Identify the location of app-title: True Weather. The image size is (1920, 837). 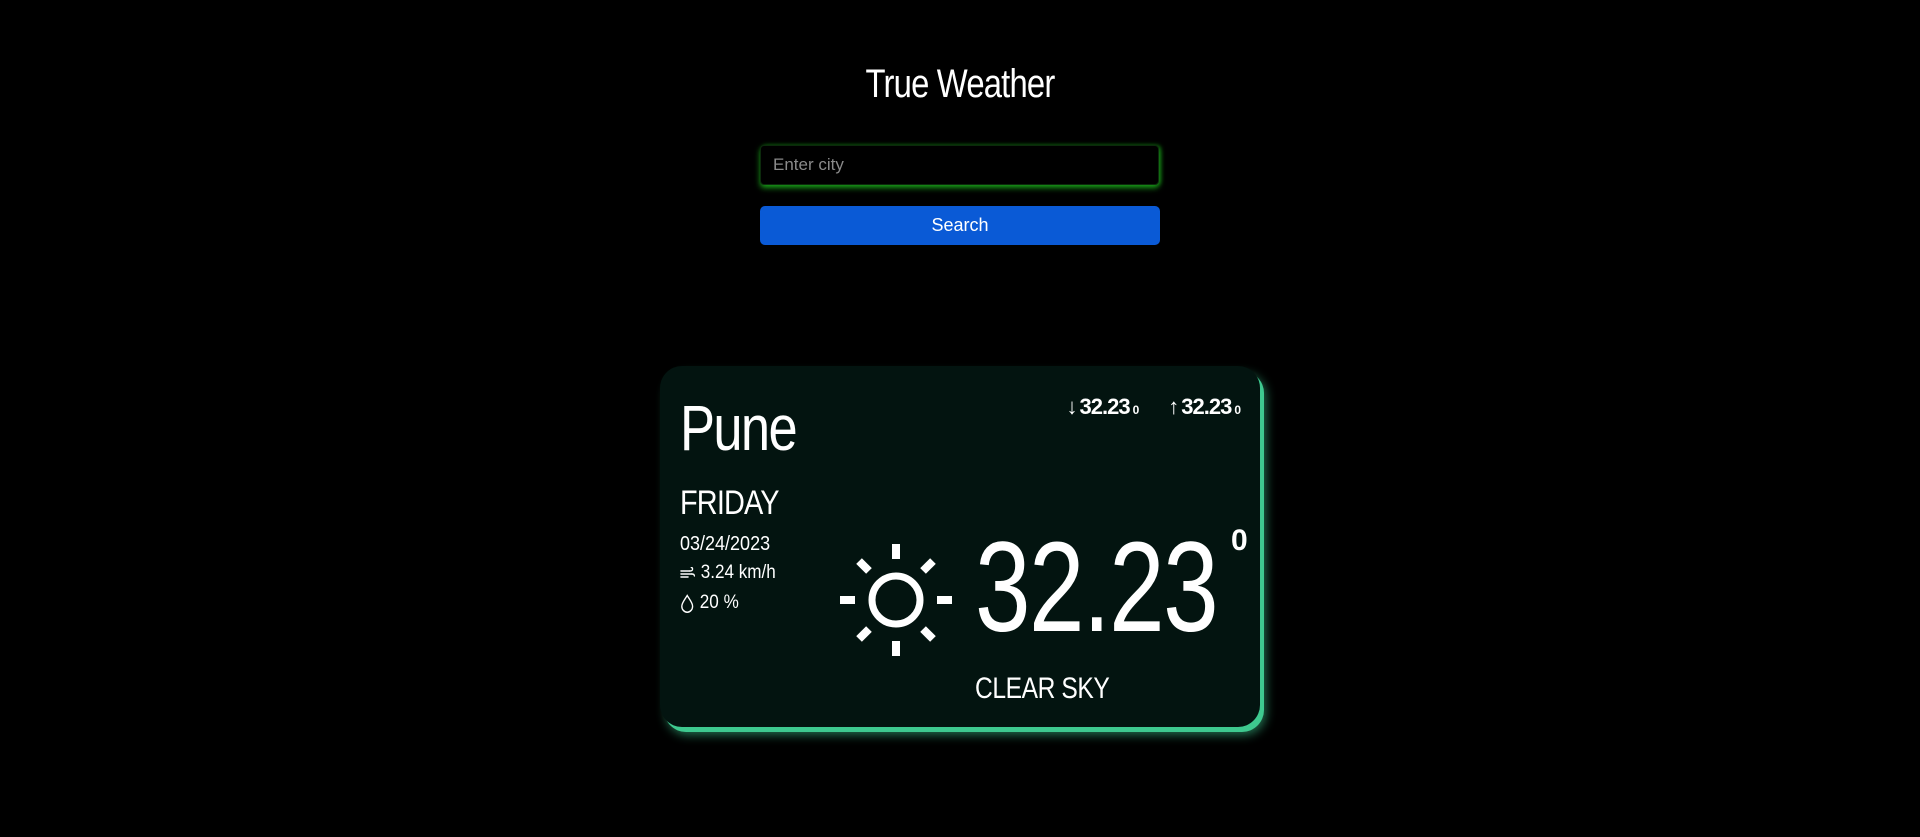
(960, 84).